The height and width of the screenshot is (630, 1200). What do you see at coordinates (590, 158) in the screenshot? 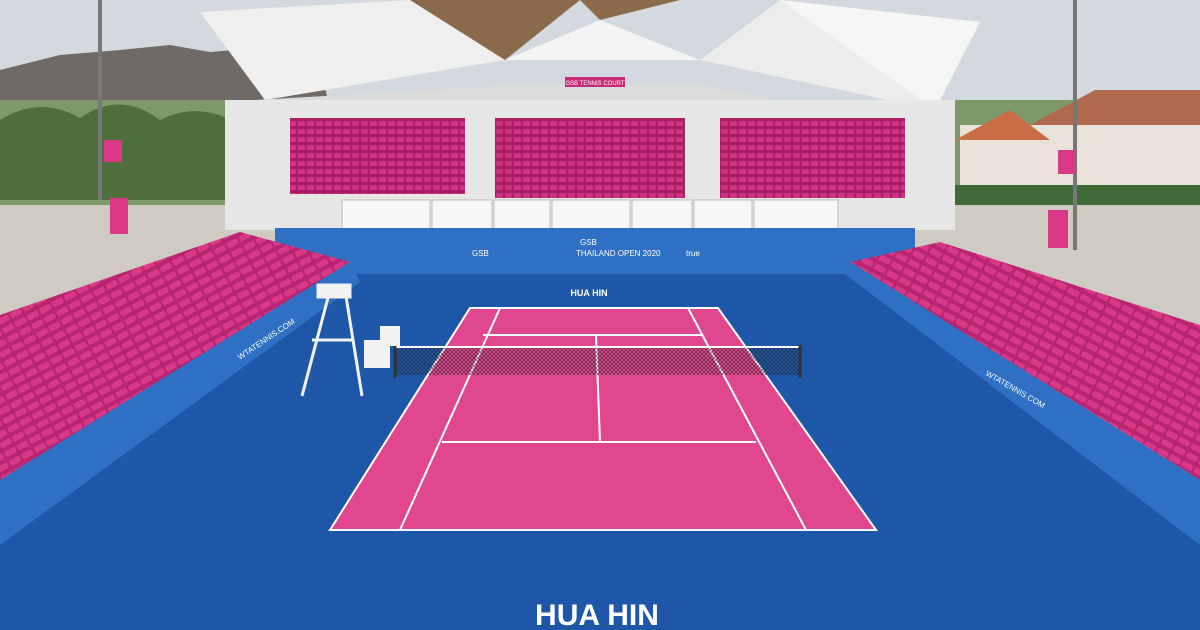
I see `back-seats-center` at bounding box center [590, 158].